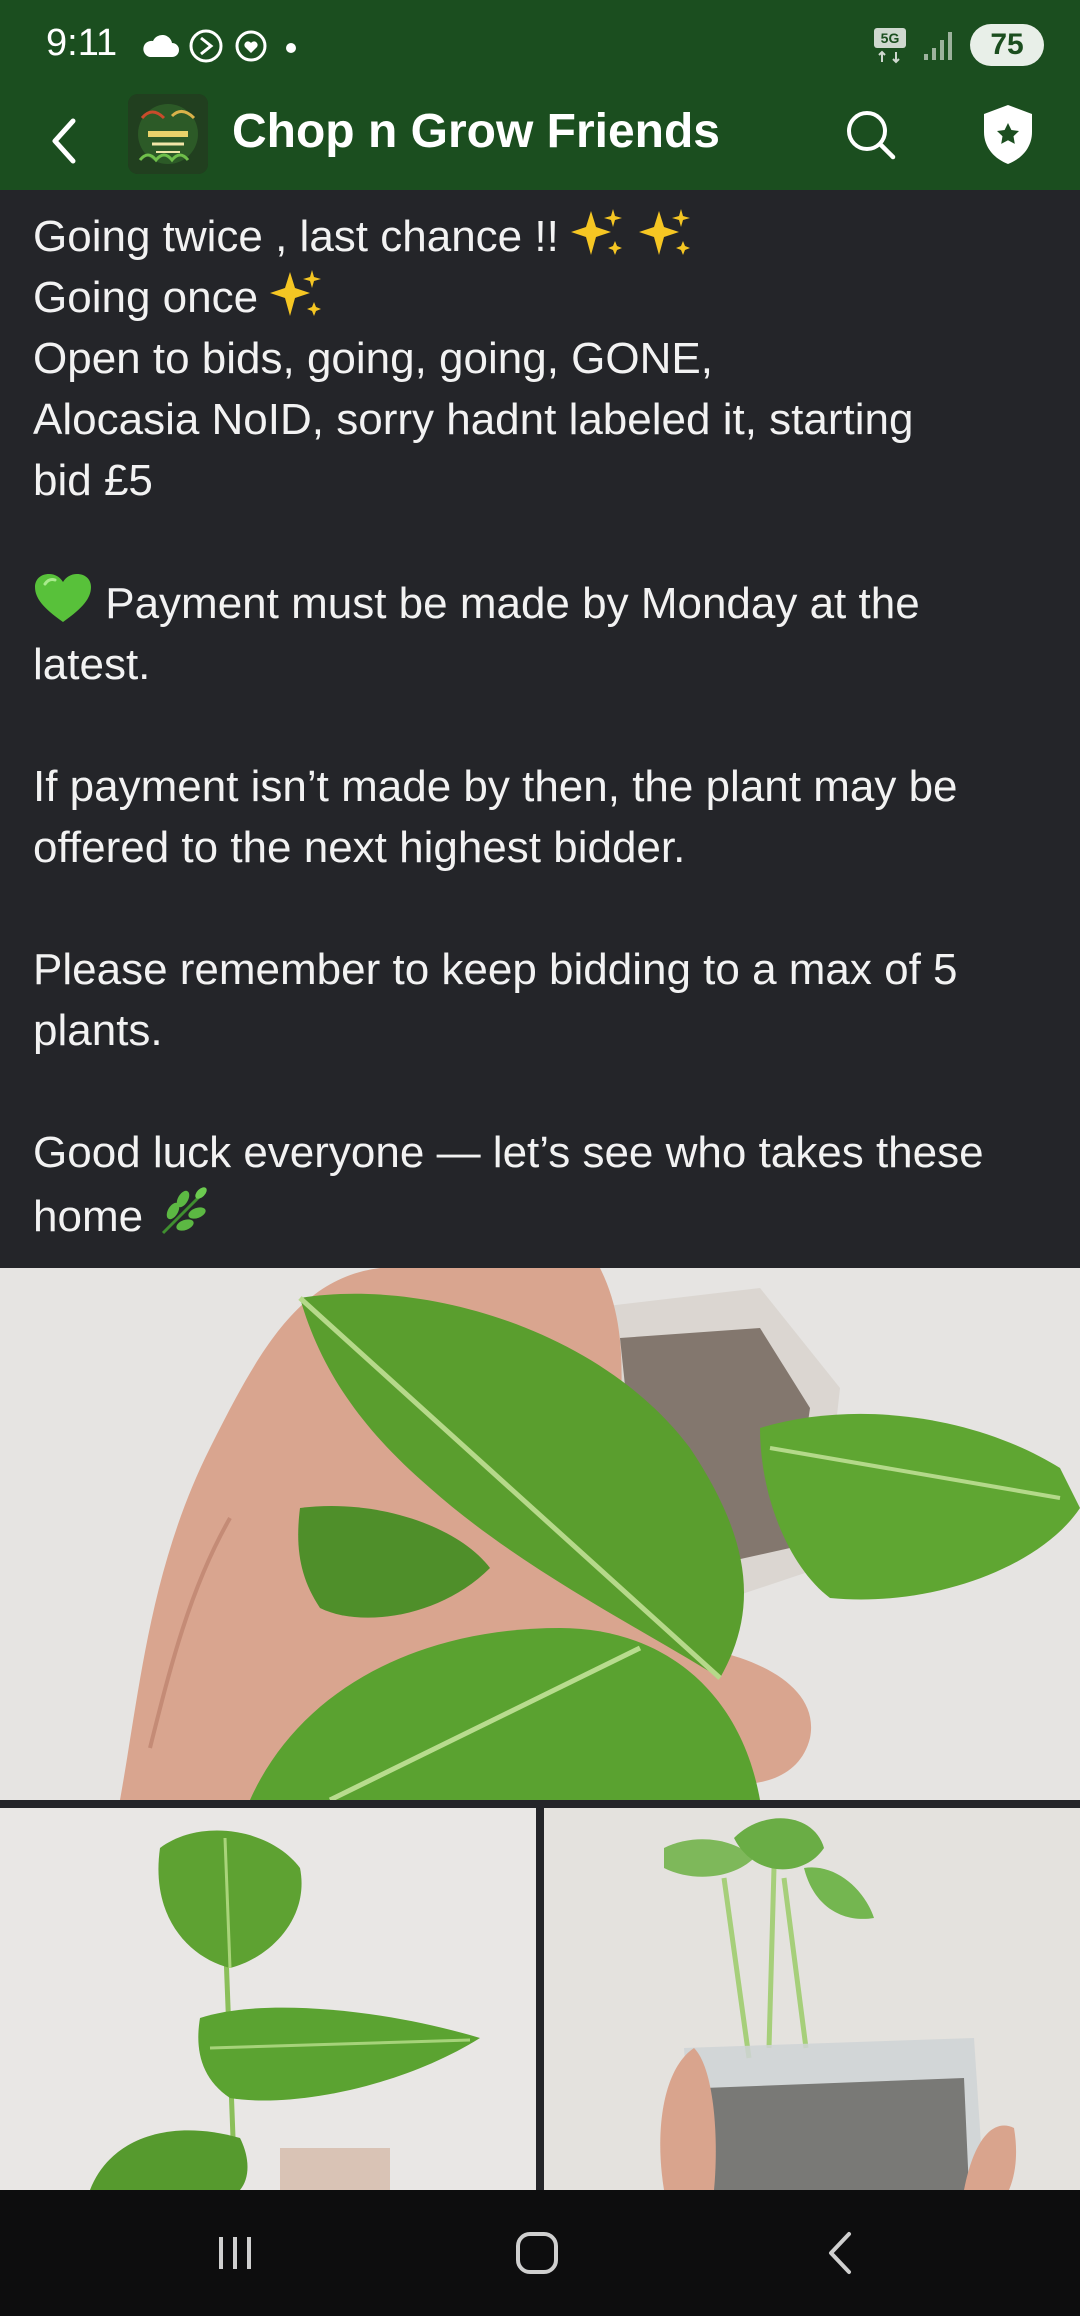  What do you see at coordinates (540, 1804) in the screenshot?
I see `photo-divider` at bounding box center [540, 1804].